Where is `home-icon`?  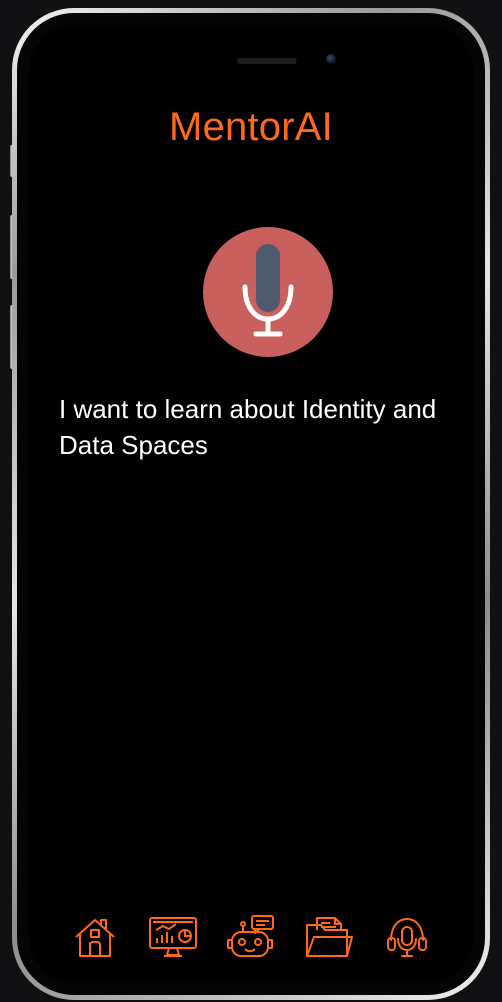
home-icon is located at coordinates (95, 938).